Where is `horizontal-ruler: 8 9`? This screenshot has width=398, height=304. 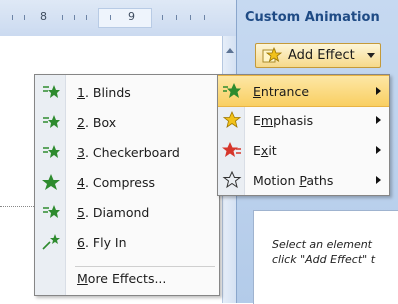 horizontal-ruler: 8 9 is located at coordinates (118, 18).